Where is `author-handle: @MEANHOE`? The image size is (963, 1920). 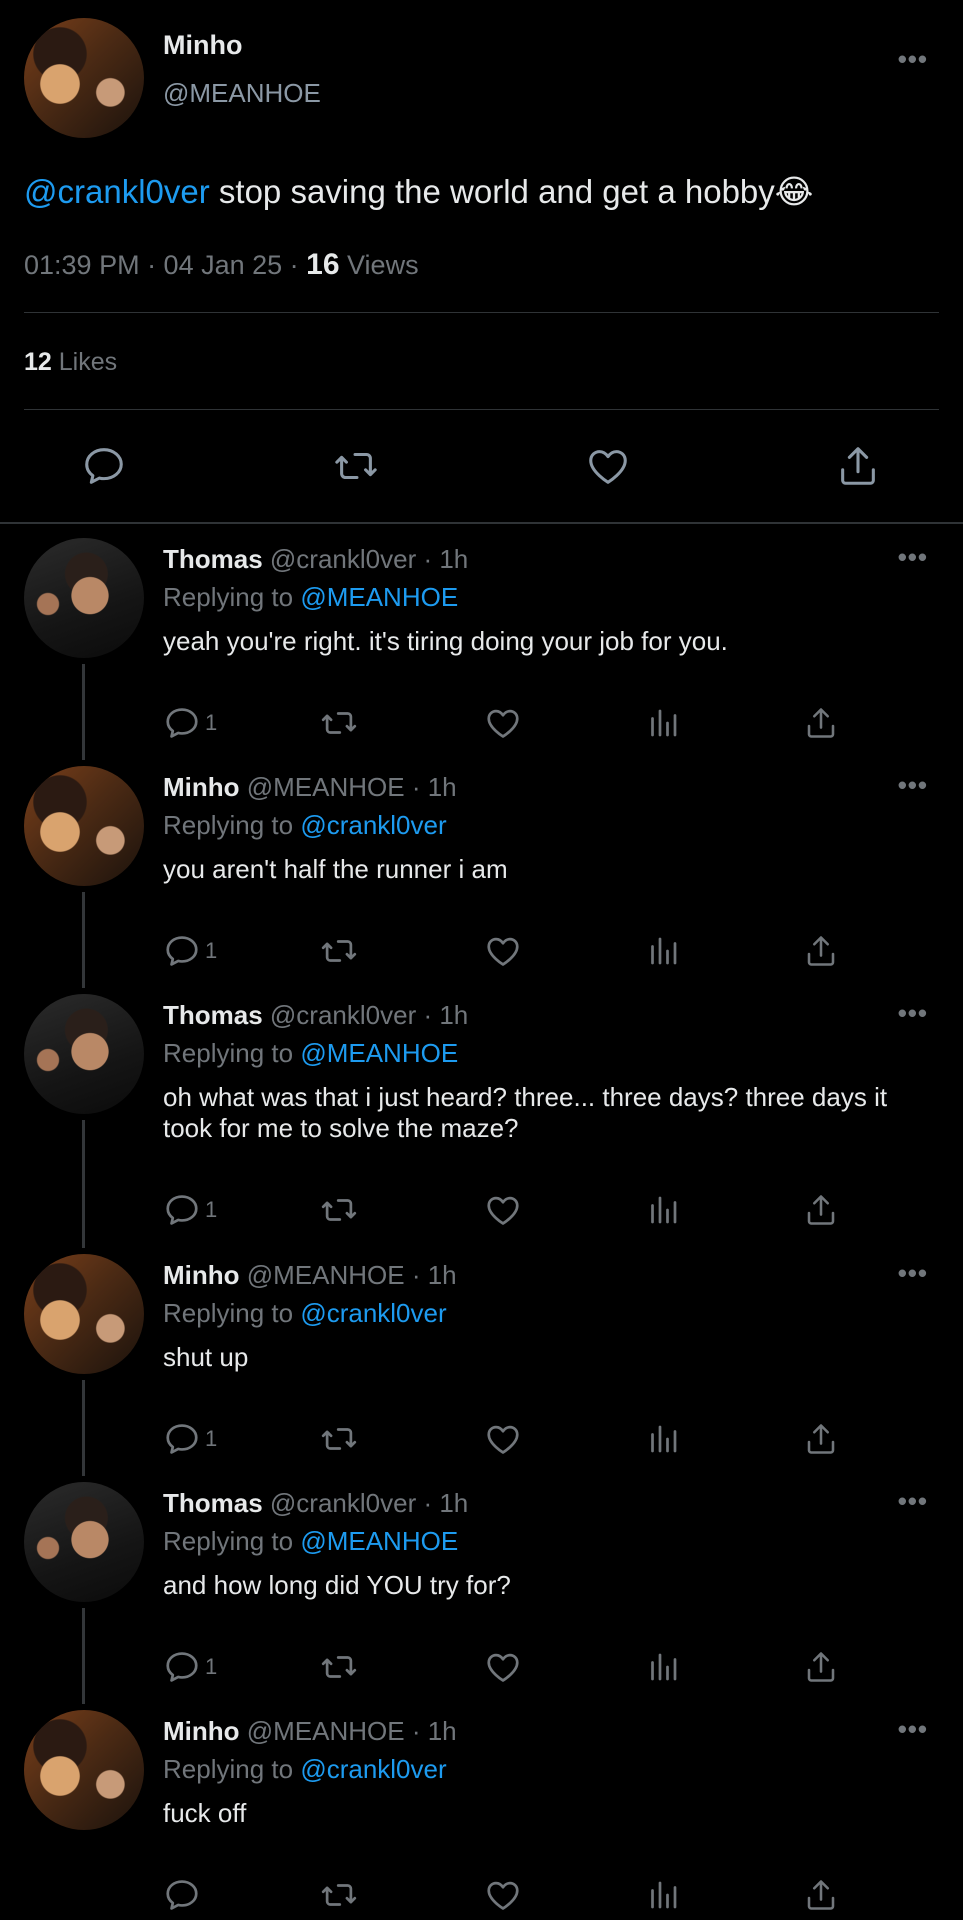 author-handle: @MEANHOE is located at coordinates (242, 93).